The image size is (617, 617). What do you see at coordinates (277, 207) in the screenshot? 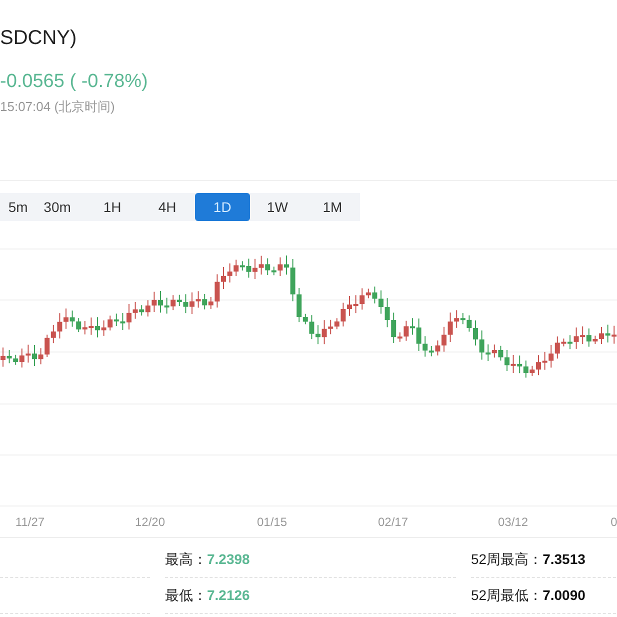
I see `timeframe-tab: 1W` at bounding box center [277, 207].